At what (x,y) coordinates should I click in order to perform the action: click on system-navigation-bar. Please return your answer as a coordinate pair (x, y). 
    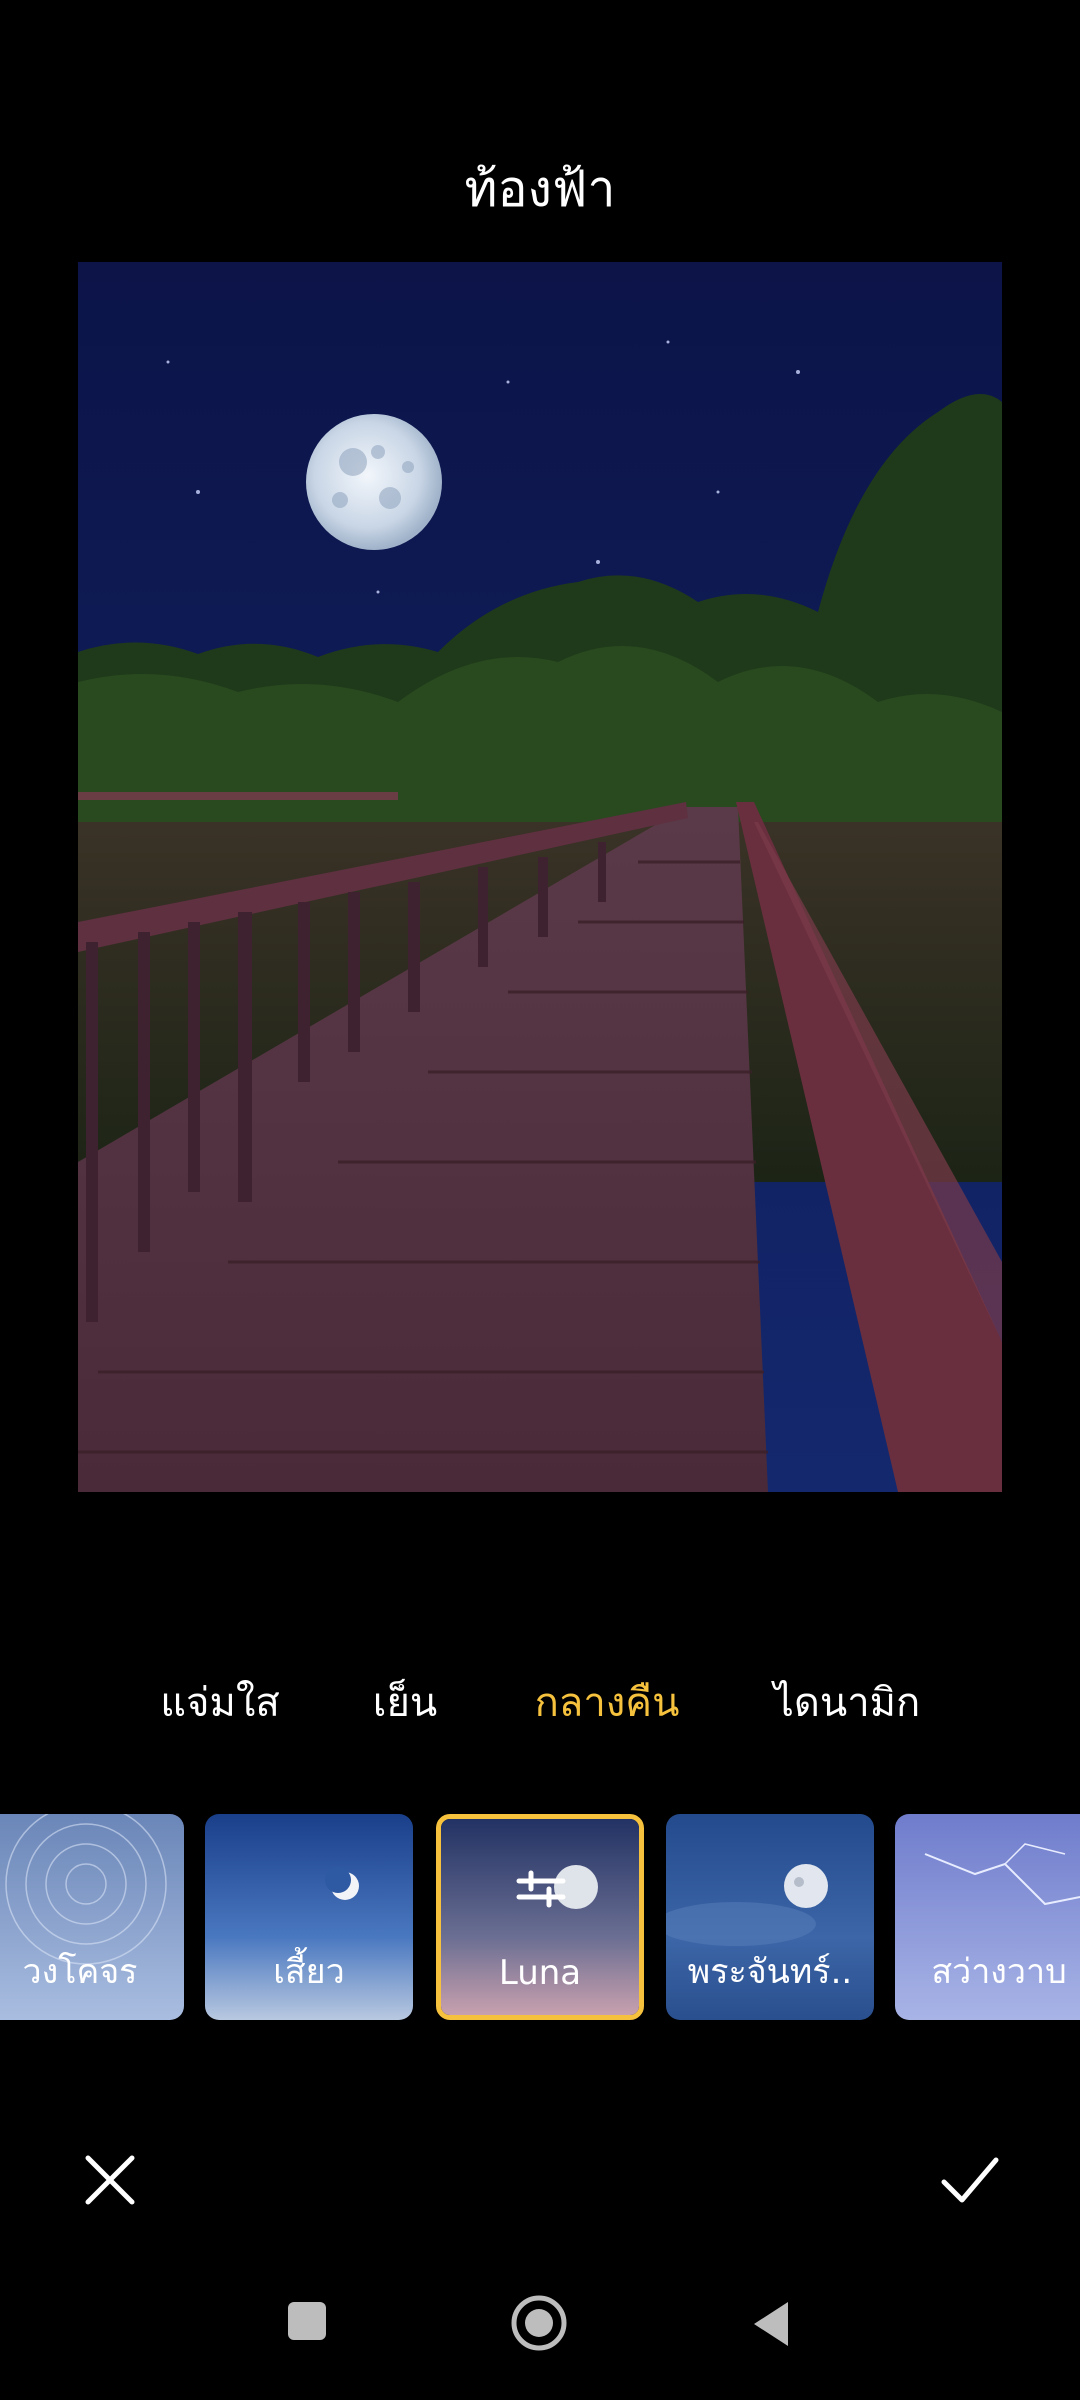
    Looking at the image, I should click on (540, 2330).